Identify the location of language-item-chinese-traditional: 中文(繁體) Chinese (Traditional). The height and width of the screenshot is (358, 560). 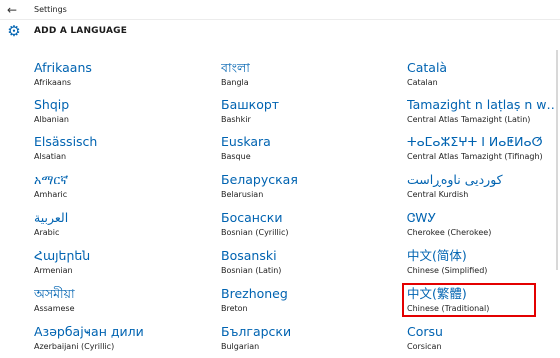
(483, 303).